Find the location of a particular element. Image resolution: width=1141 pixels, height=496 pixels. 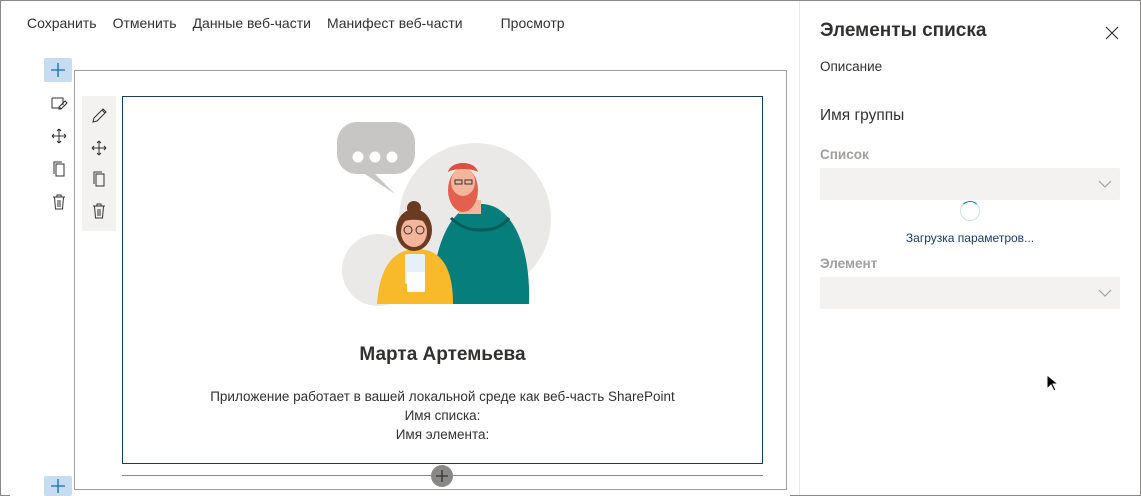

cancel-button: Отменить is located at coordinates (145, 23).